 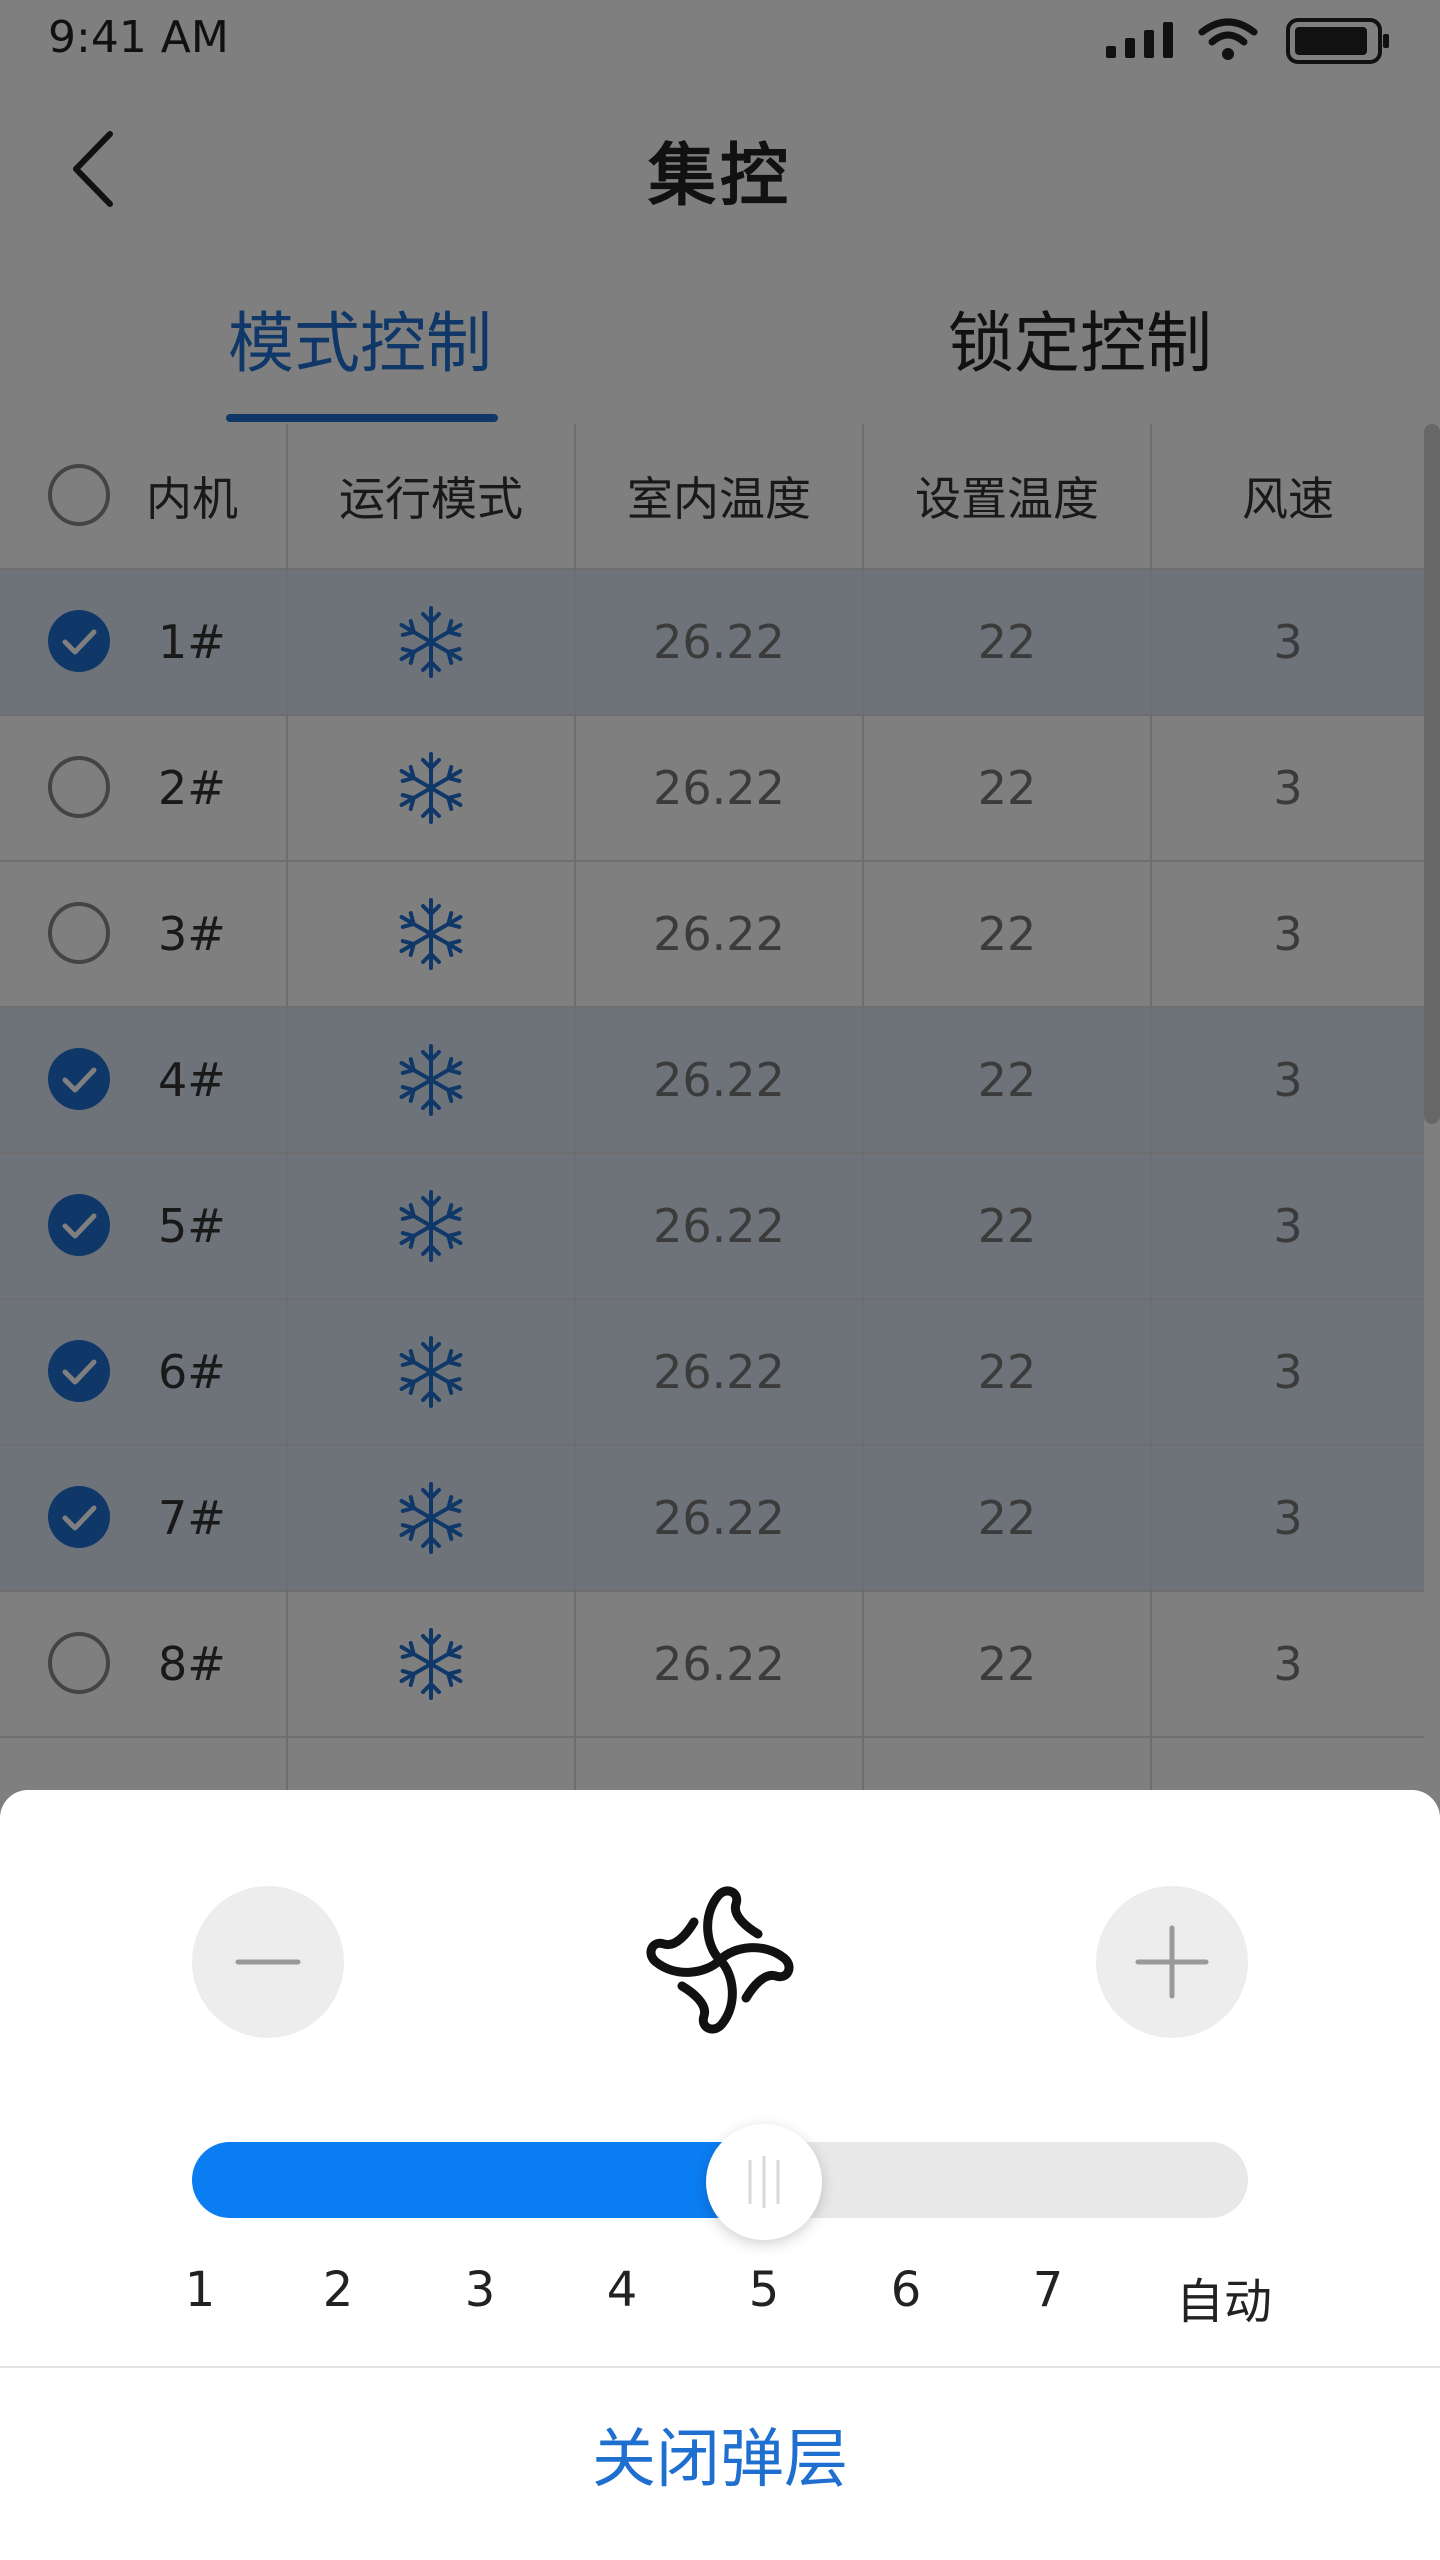 I want to click on plus-icon, so click(x=1172, y=1962).